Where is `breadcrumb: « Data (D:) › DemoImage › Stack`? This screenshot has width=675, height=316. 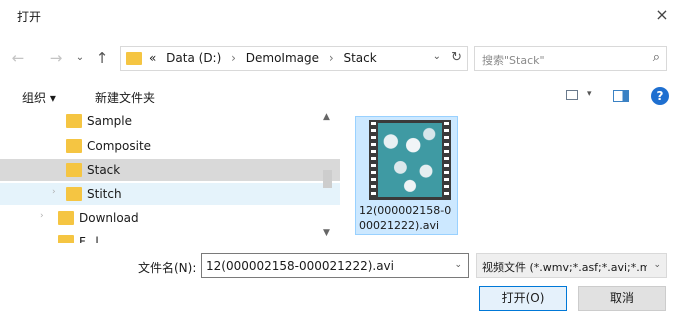 breadcrumb: « Data (D:) › DemoImage › Stack is located at coordinates (266, 58).